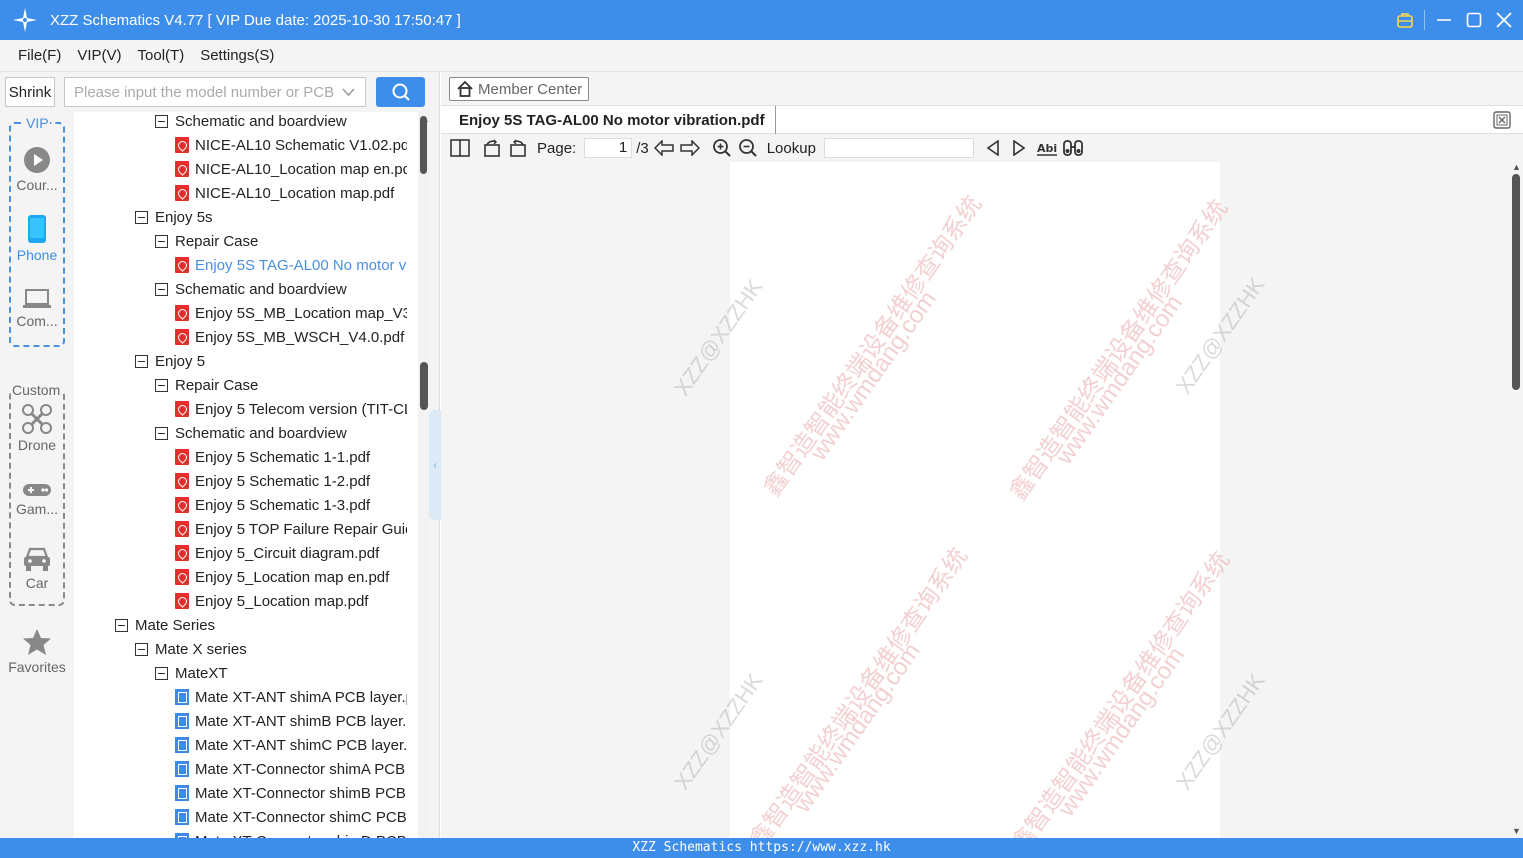  Describe the element at coordinates (37, 229) in the screenshot. I see `phone-icon` at that location.